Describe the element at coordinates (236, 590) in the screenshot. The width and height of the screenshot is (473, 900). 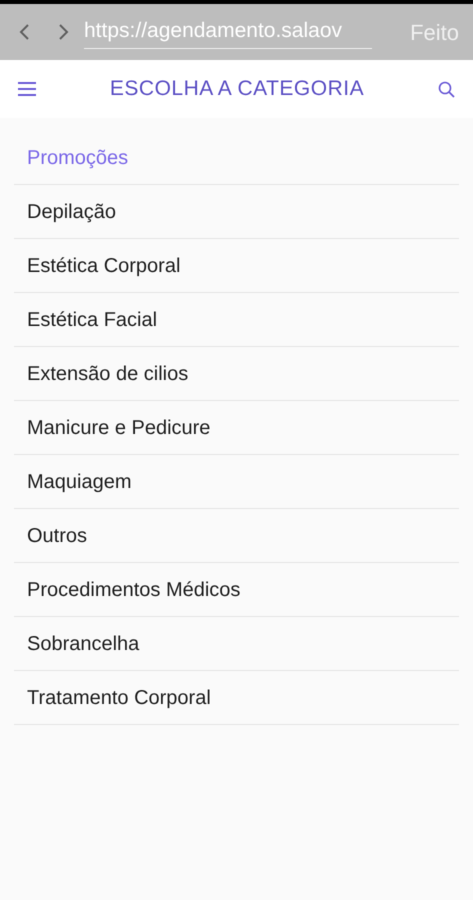
I see `category-item: Procedimentos Médicos` at that location.